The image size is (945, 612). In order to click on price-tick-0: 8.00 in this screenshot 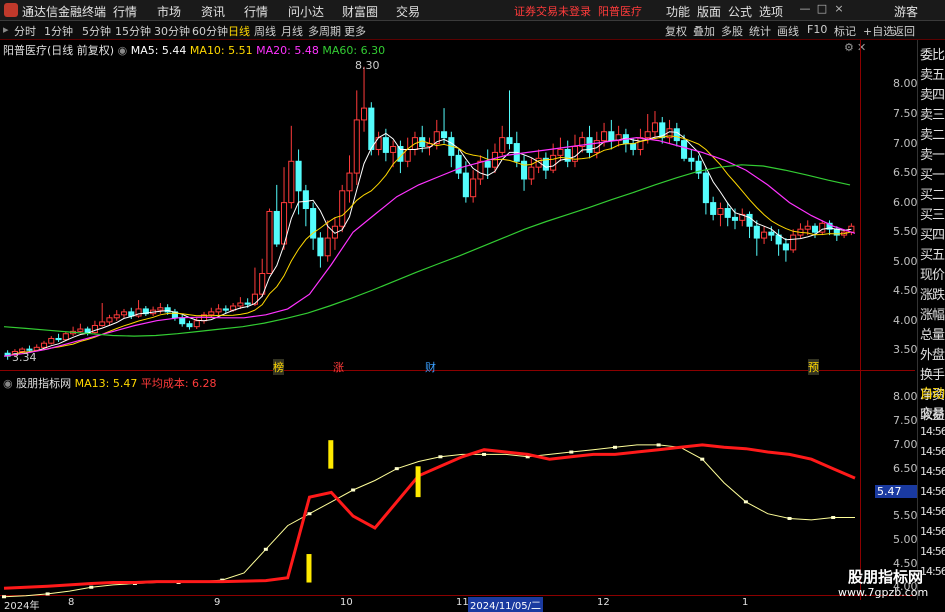, I will do `click(905, 84)`.